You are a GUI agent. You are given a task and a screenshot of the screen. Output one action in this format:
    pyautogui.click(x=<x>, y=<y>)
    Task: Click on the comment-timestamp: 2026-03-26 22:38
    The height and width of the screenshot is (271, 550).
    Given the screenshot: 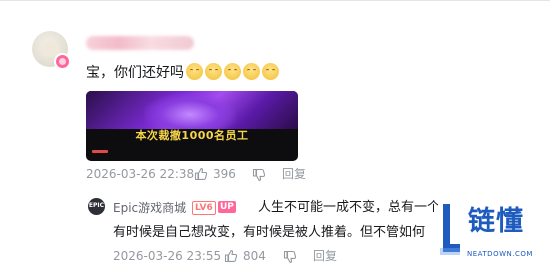 What is the action you would take?
    pyautogui.click(x=140, y=174)
    